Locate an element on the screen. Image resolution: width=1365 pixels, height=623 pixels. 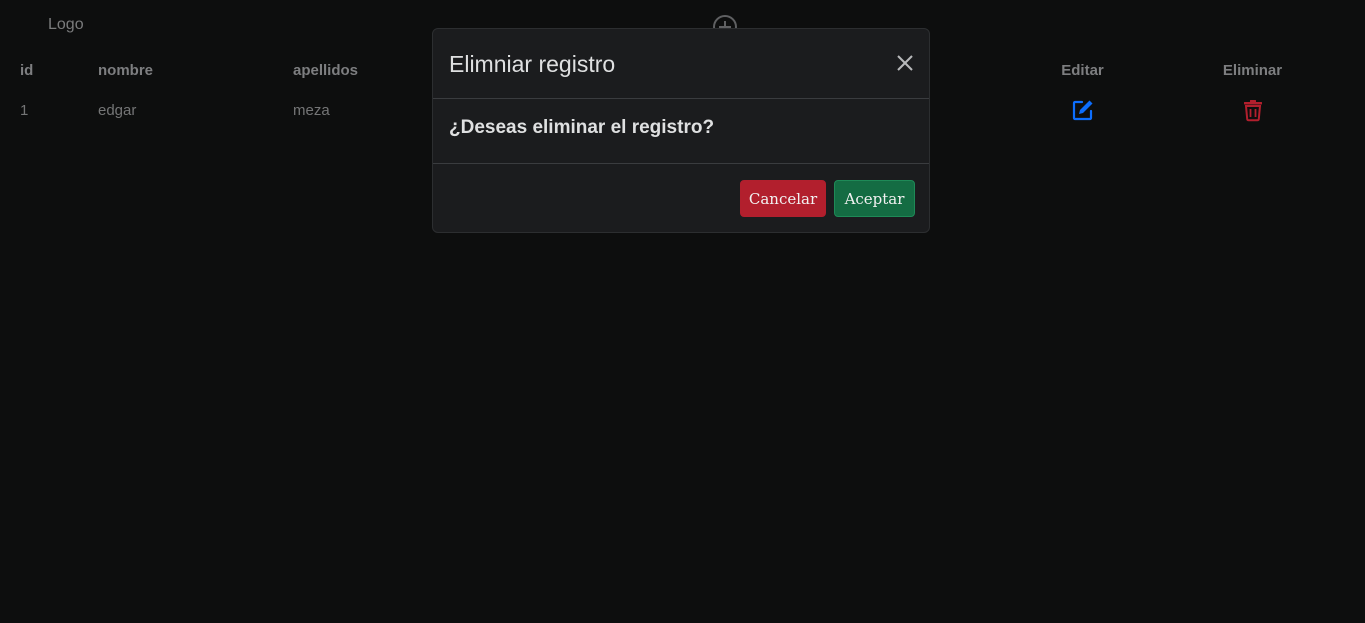
column-header-nombre: nombre is located at coordinates (126, 70).